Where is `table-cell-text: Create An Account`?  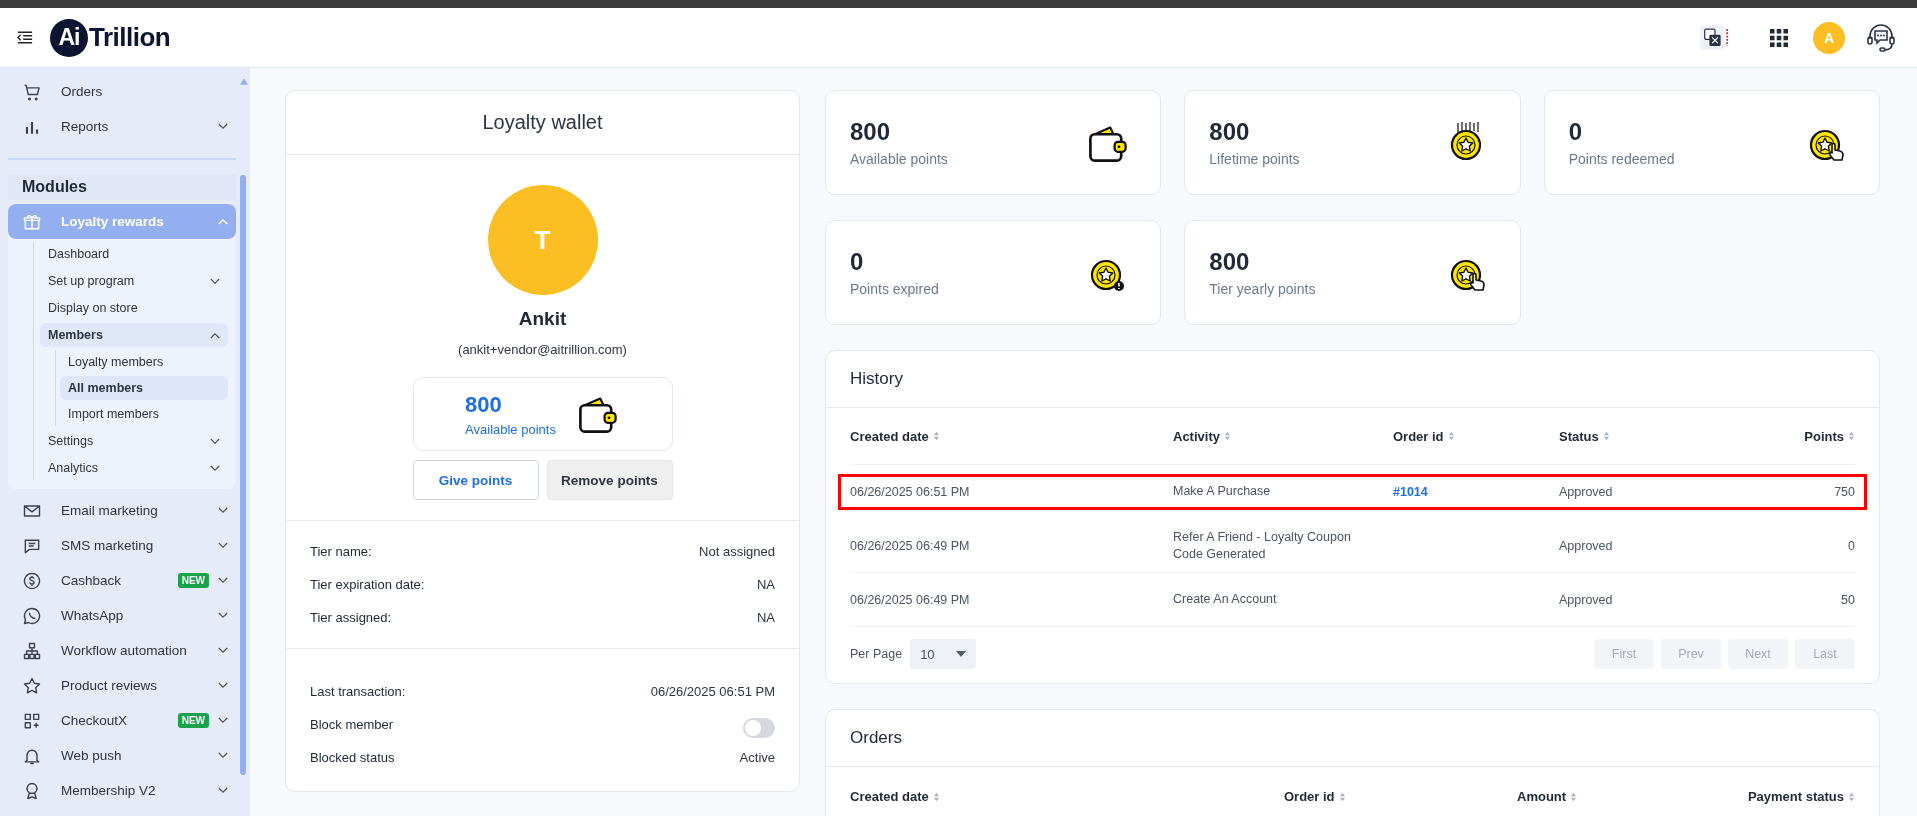
table-cell-text: Create An Account is located at coordinates (1225, 599).